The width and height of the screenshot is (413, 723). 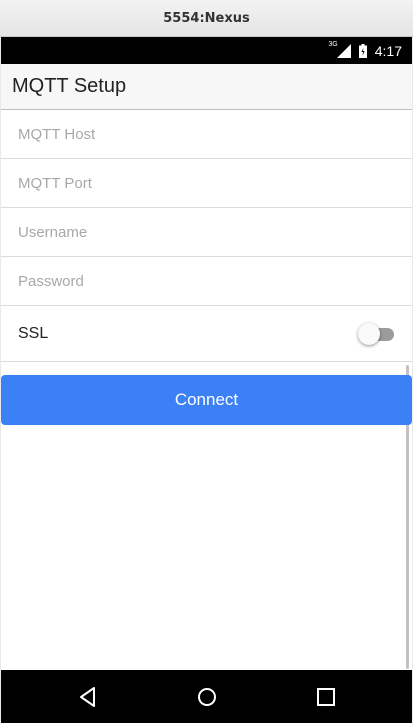 What do you see at coordinates (206, 87) in the screenshot?
I see `app-bar: MQTT Setup` at bounding box center [206, 87].